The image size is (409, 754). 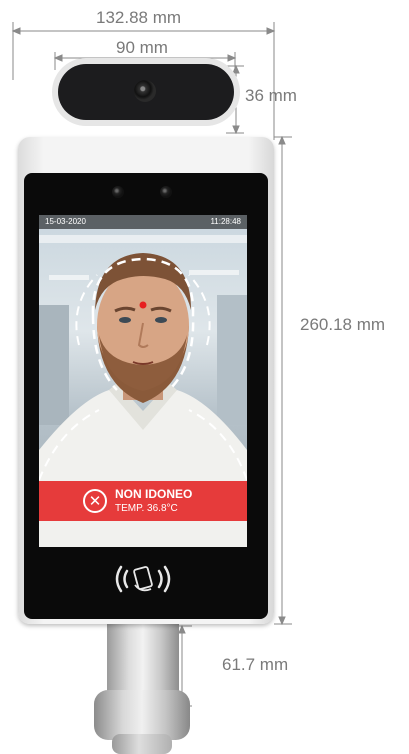 I want to click on overall-width-label: 132.88 mm, so click(x=139, y=17).